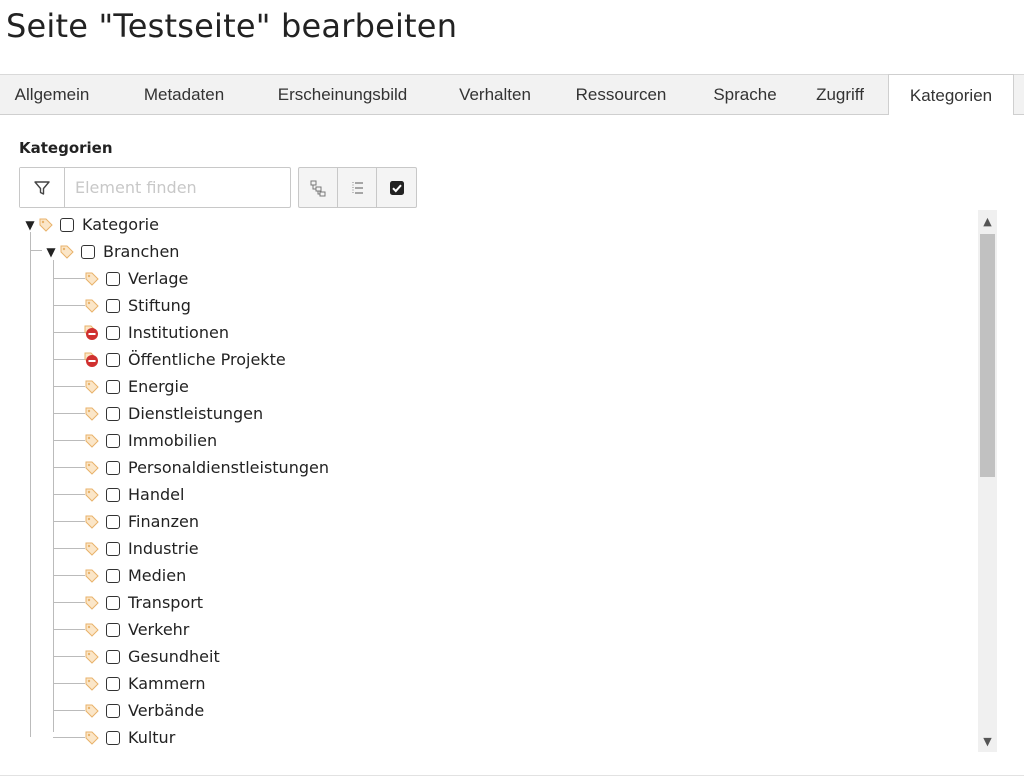 This screenshot has height=782, width=1024. What do you see at coordinates (158, 386) in the screenshot?
I see `tree-node-label: Energie` at bounding box center [158, 386].